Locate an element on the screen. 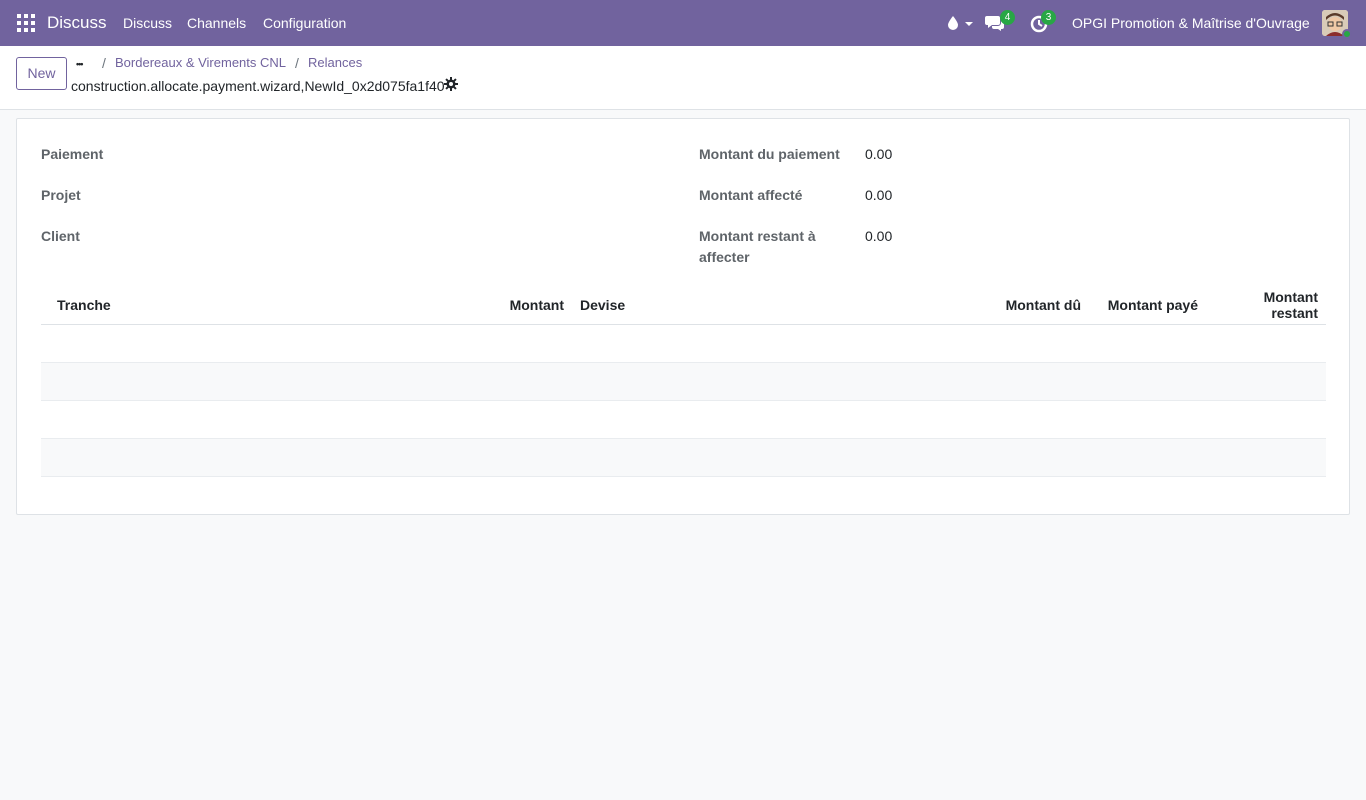 The height and width of the screenshot is (800, 1366). activity-badge: 3 is located at coordinates (1048, 17).